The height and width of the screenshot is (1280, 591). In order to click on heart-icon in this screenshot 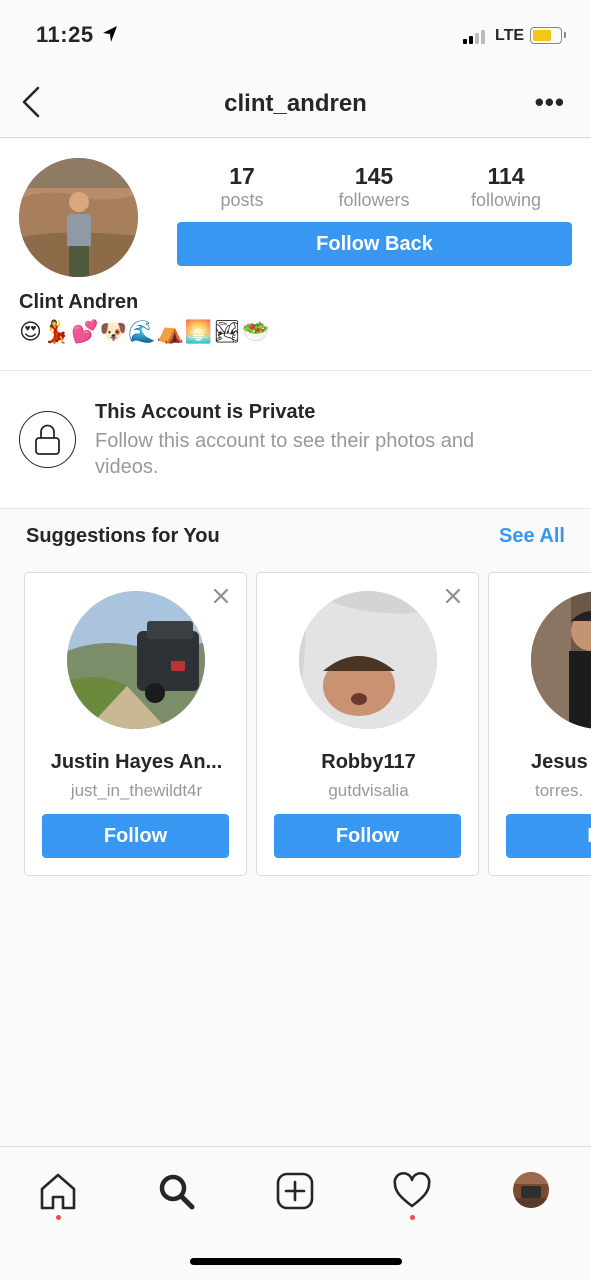, I will do `click(412, 1191)`.